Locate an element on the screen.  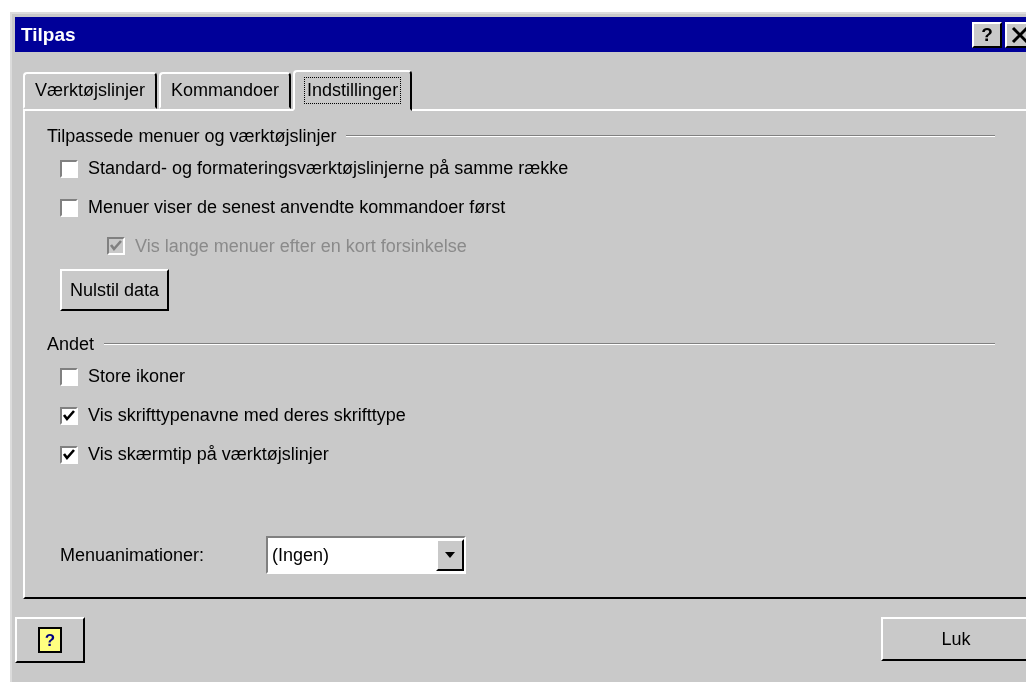
close-button is located at coordinates (1015, 34).